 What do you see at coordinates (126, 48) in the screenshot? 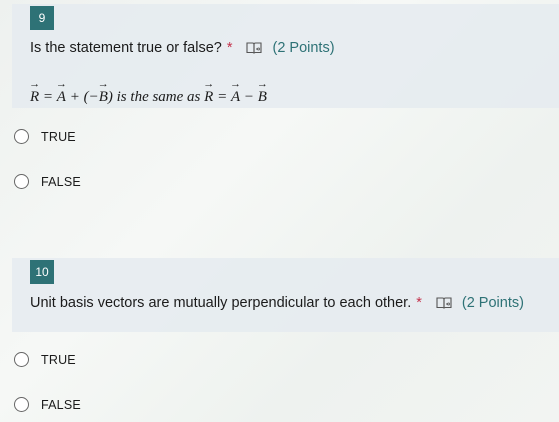
I see `question-title: Is the statement true or false?` at bounding box center [126, 48].